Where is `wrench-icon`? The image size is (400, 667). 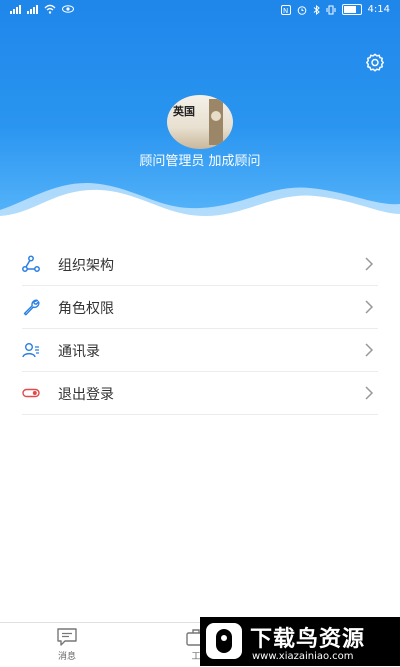
wrench-icon is located at coordinates (31, 307).